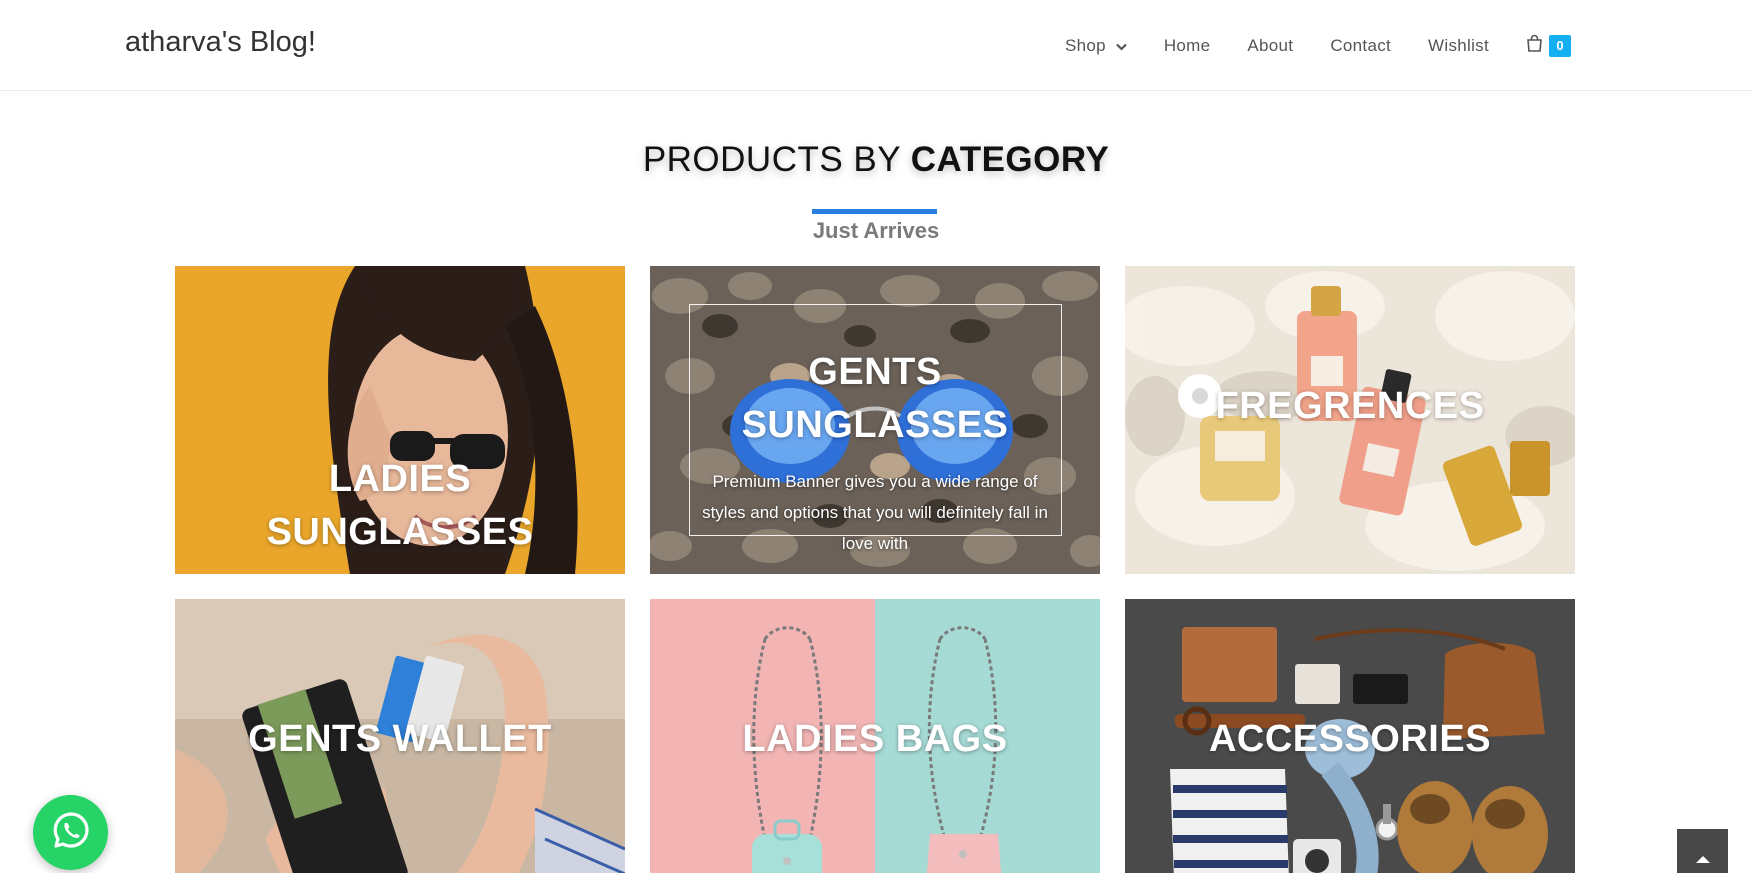 The image size is (1752, 873). What do you see at coordinates (1270, 46) in the screenshot?
I see `nav-item-about: About` at bounding box center [1270, 46].